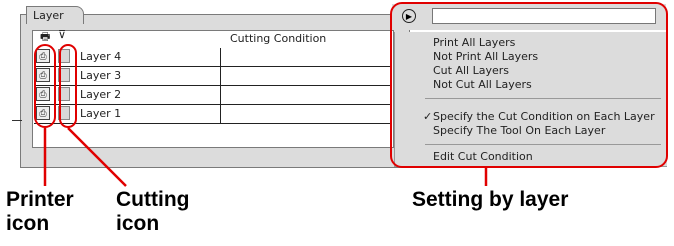 The height and width of the screenshot is (246, 674). What do you see at coordinates (490, 199) in the screenshot?
I see `setting-by-layer-label: Setting by layer` at bounding box center [490, 199].